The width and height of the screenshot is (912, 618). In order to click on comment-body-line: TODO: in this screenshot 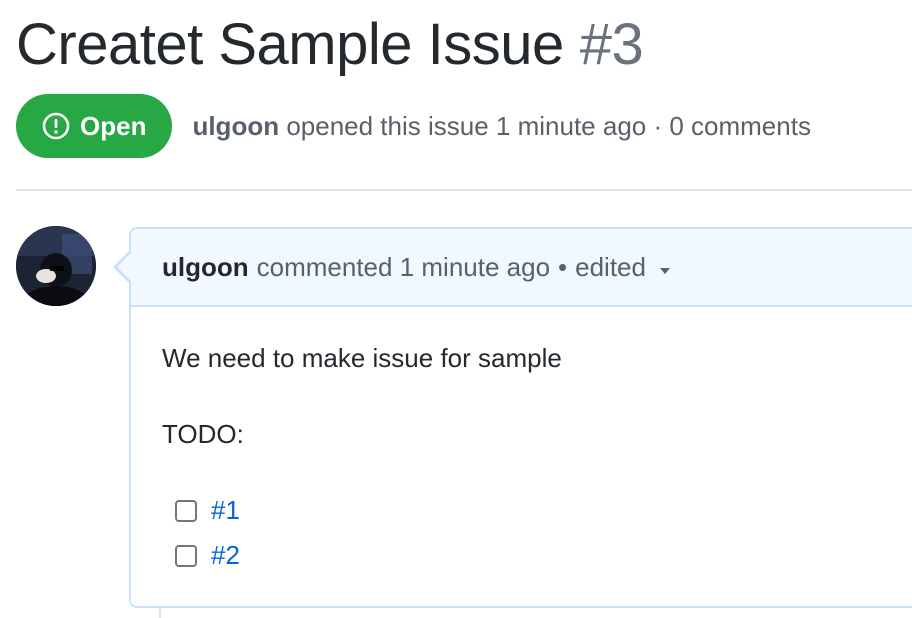, I will do `click(203, 434)`.